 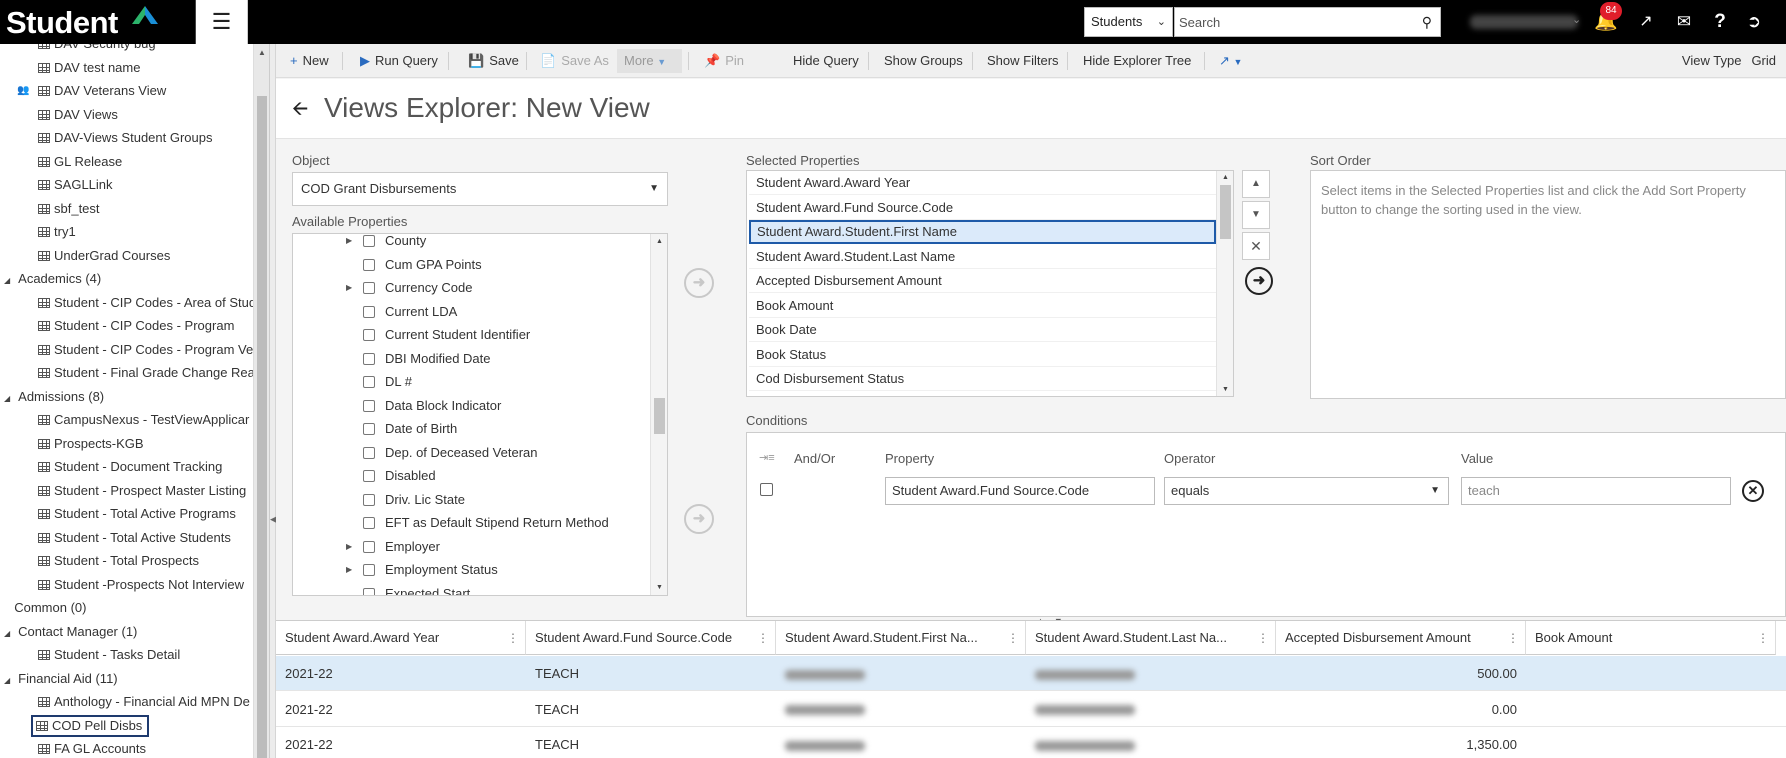 What do you see at coordinates (478, 312) in the screenshot?
I see `available-property-item: Current LDA` at bounding box center [478, 312].